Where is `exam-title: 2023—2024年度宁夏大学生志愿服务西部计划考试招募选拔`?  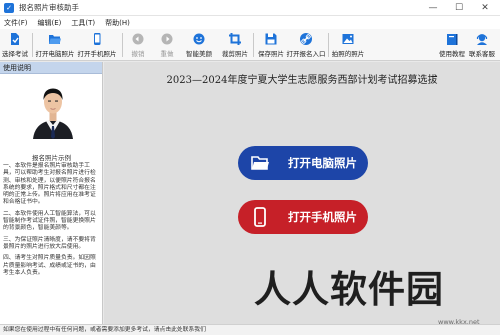
exam-title: 2023—2024年度宁夏大学生志愿服务西部计划考试招募选拔 is located at coordinates (302, 80).